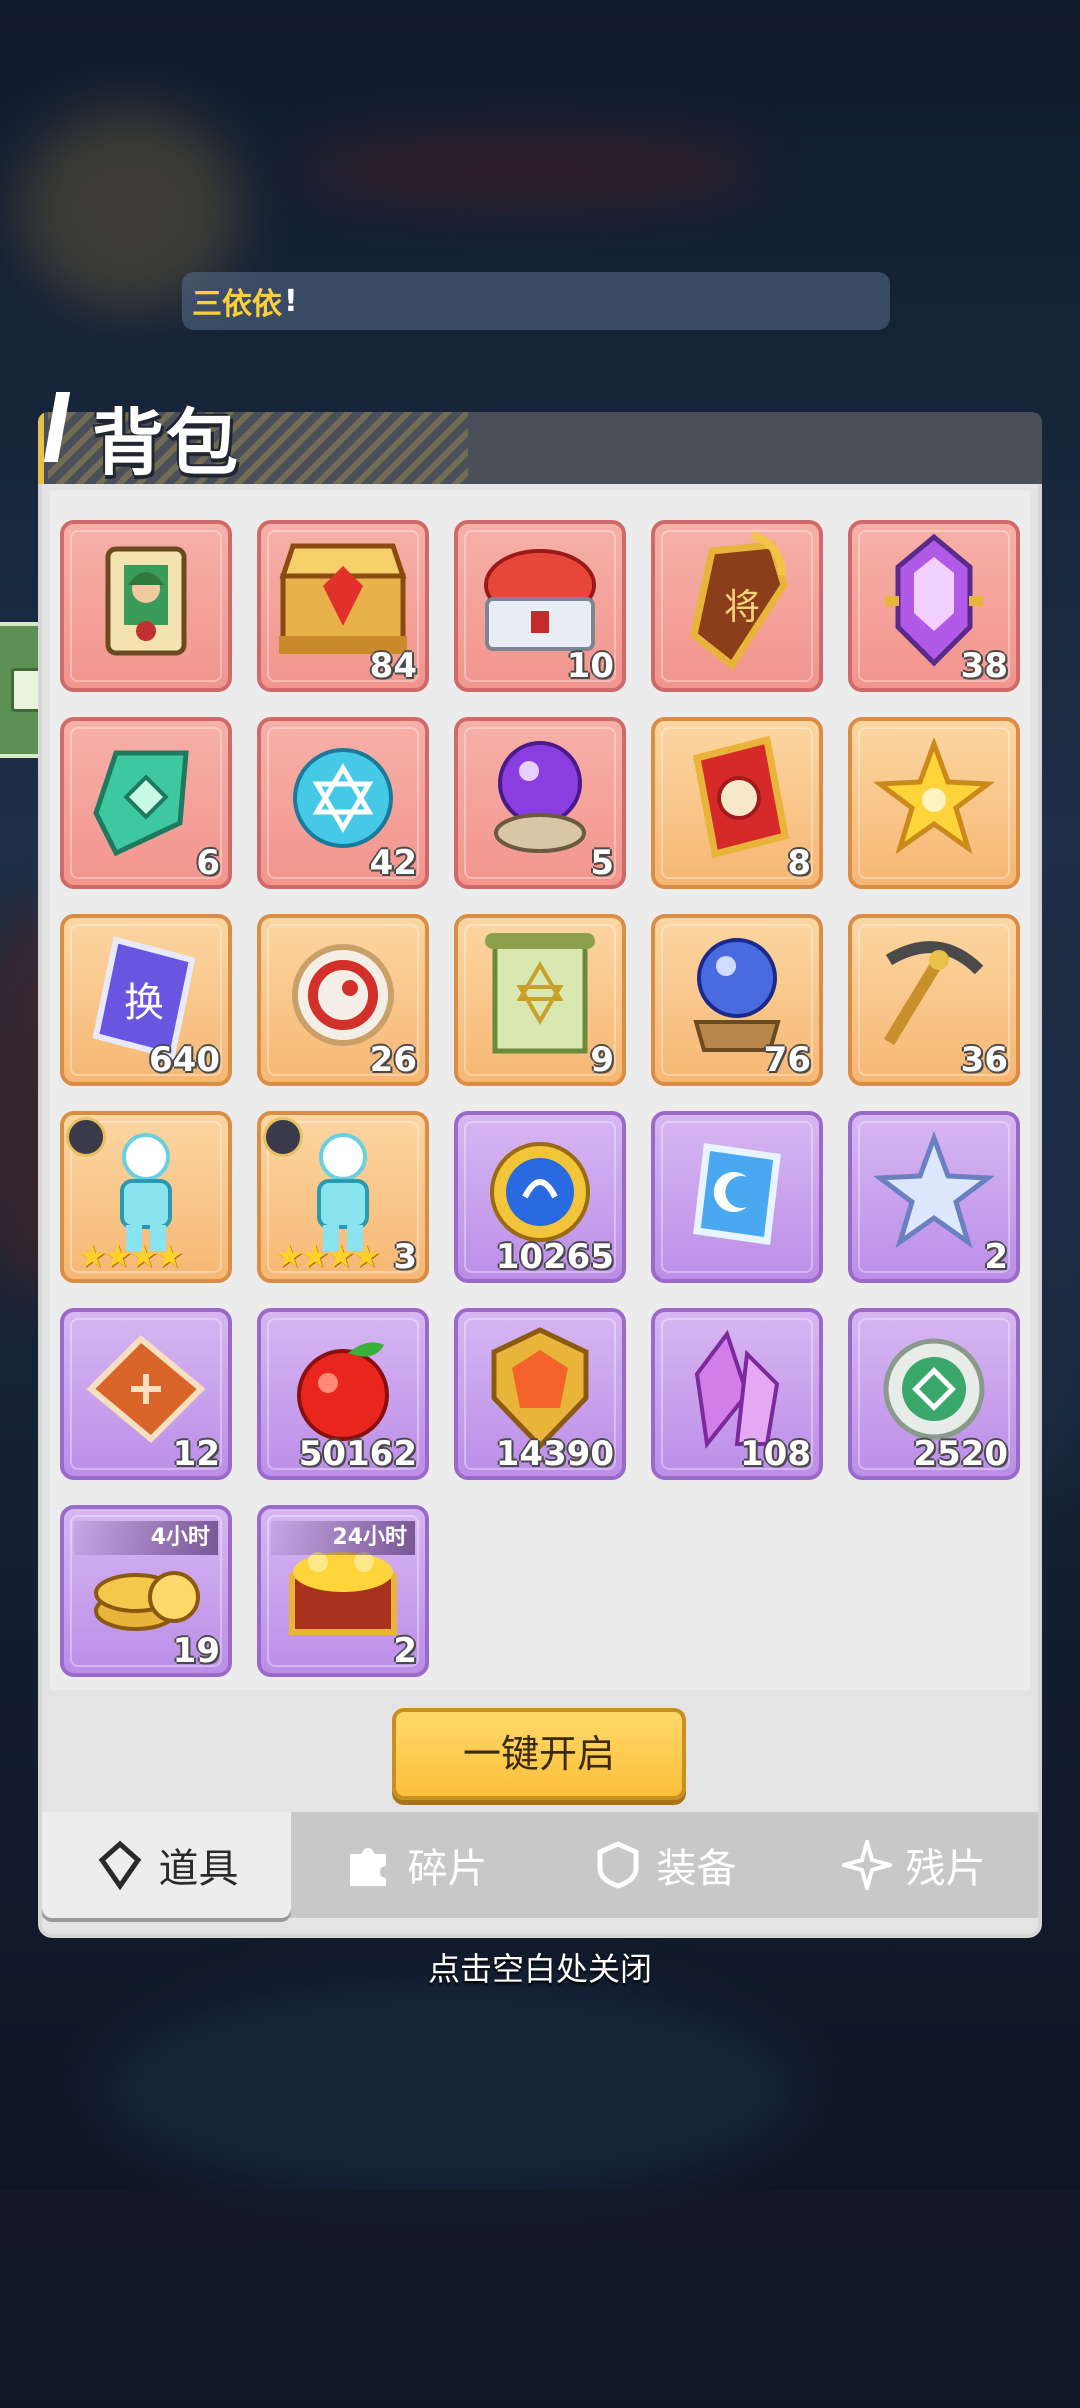  I want to click on chat-banner: 三依依 !, so click(536, 301).